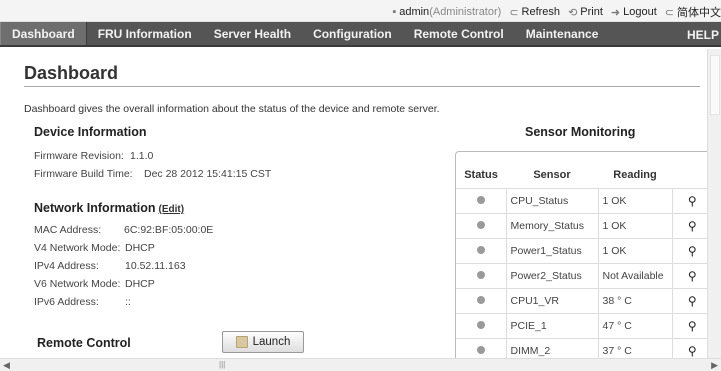 Image resolution: width=721 pixels, height=371 pixels. What do you see at coordinates (714, 365) in the screenshot?
I see `scroll-right-arrow-icon: ▶` at bounding box center [714, 365].